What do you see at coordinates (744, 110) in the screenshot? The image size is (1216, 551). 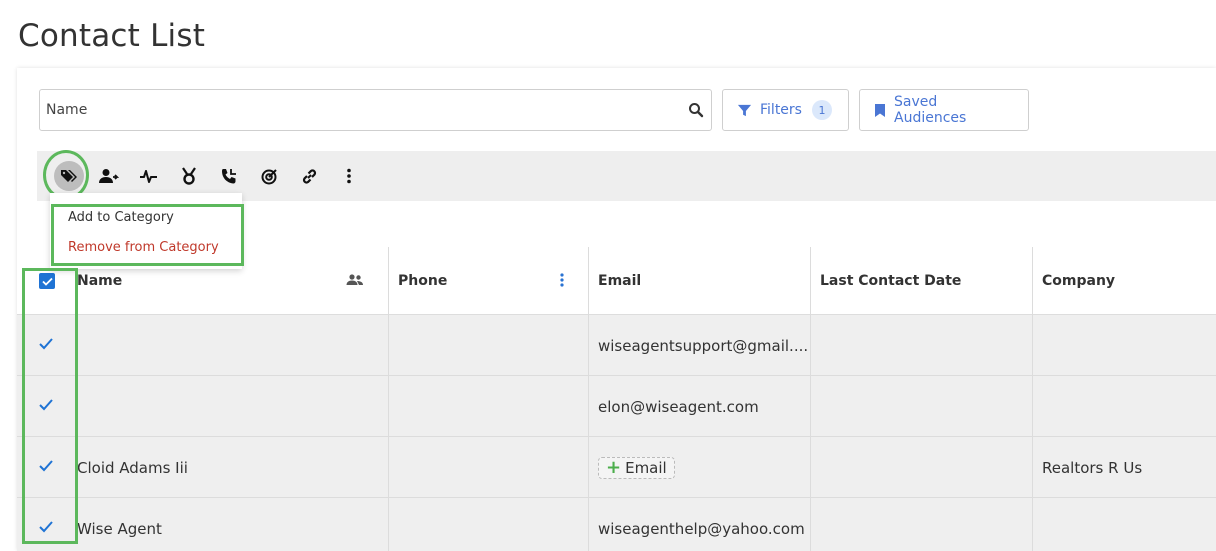 I see `filter-icon` at bounding box center [744, 110].